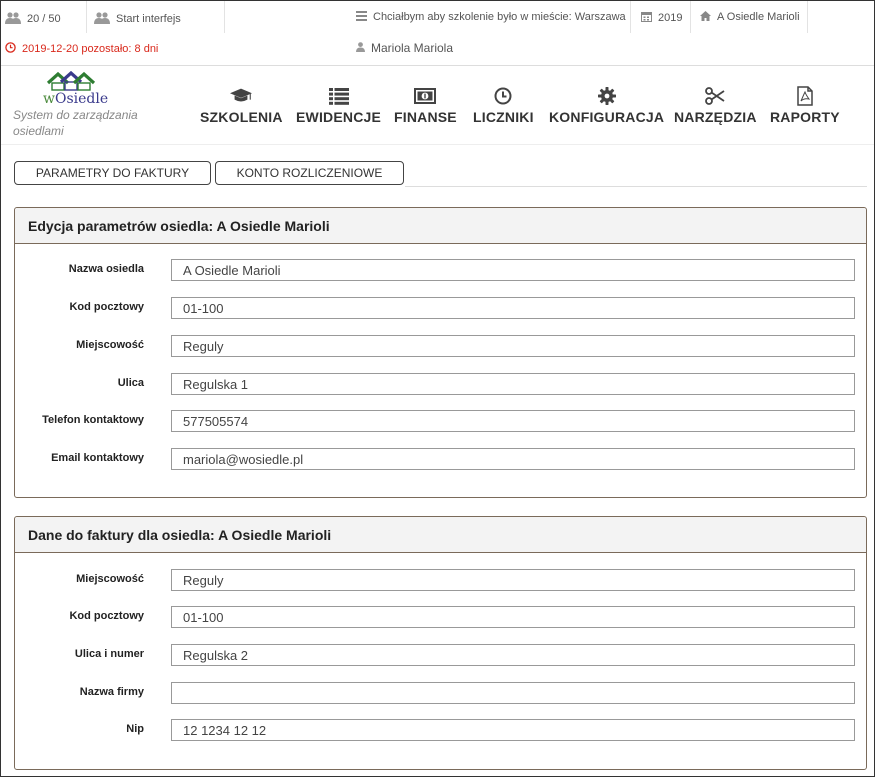 The width and height of the screenshot is (875, 777). I want to click on street-number-input, so click(513, 655).